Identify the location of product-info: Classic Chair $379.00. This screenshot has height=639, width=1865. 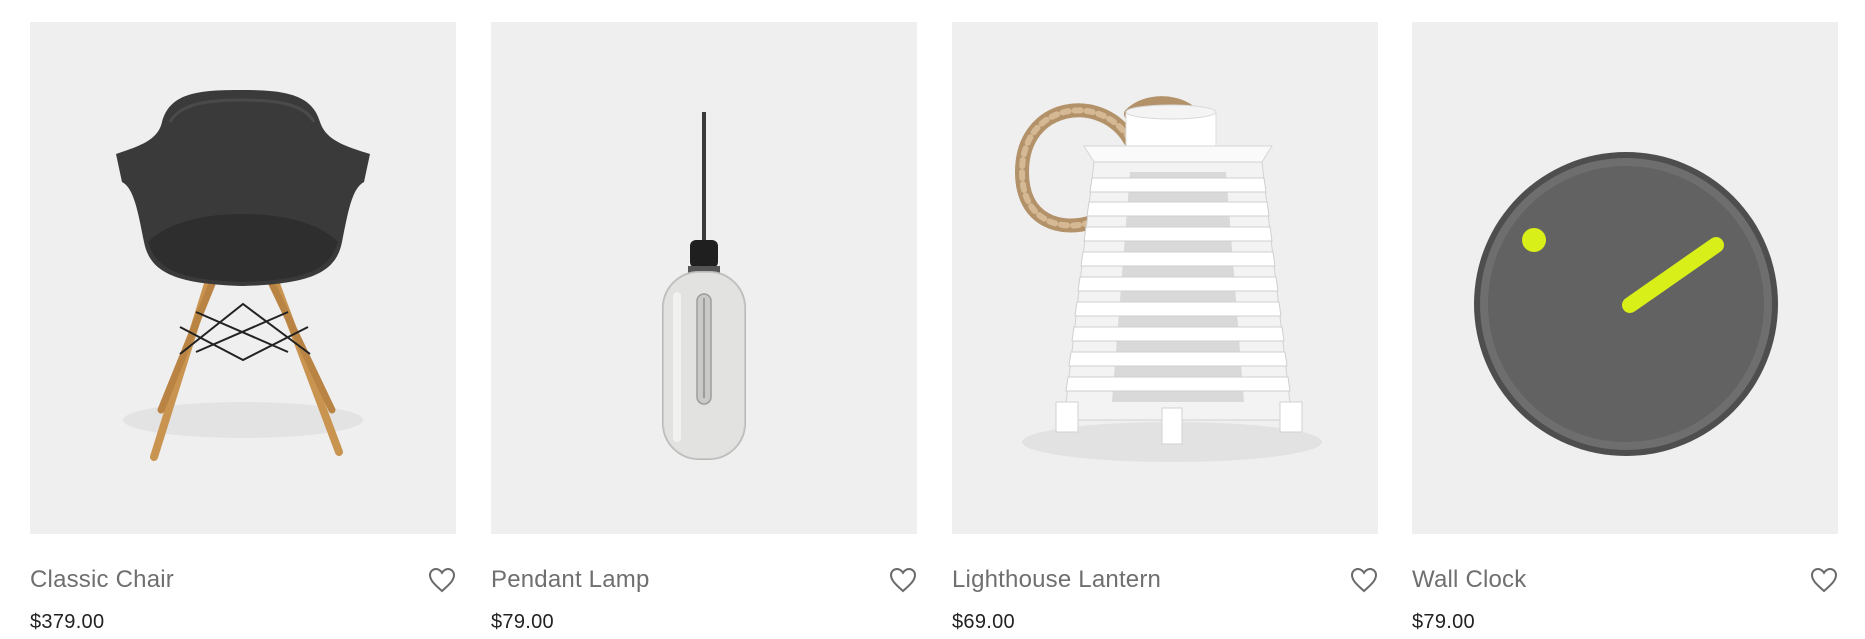
(243, 584).